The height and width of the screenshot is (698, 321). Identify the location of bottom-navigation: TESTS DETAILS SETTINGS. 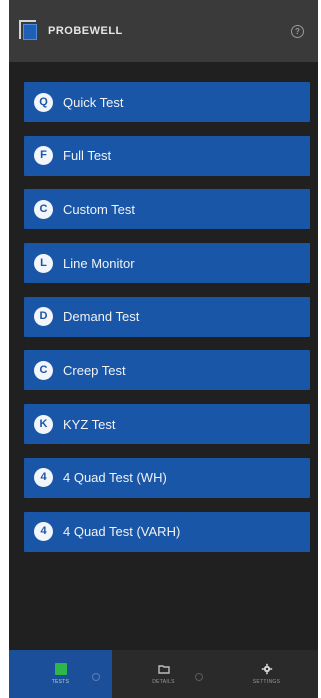
(163, 674).